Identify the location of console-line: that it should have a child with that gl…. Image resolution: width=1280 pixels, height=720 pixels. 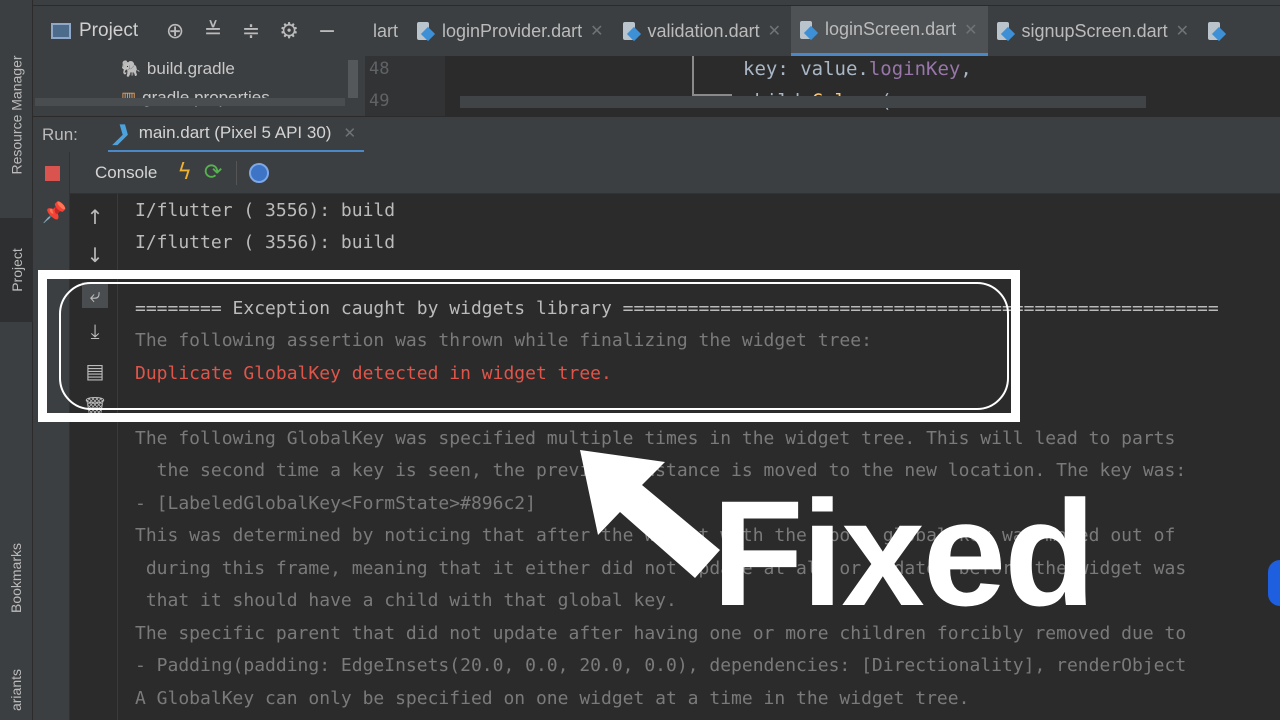
(406, 600).